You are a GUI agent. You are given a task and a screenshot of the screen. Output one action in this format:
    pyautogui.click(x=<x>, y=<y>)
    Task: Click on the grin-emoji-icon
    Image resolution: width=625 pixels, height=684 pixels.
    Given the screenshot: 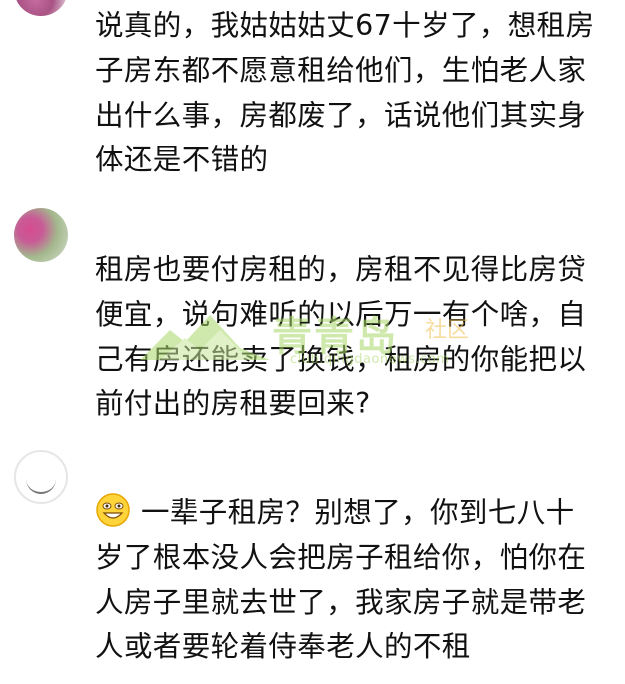 What is the action you would take?
    pyautogui.click(x=113, y=510)
    